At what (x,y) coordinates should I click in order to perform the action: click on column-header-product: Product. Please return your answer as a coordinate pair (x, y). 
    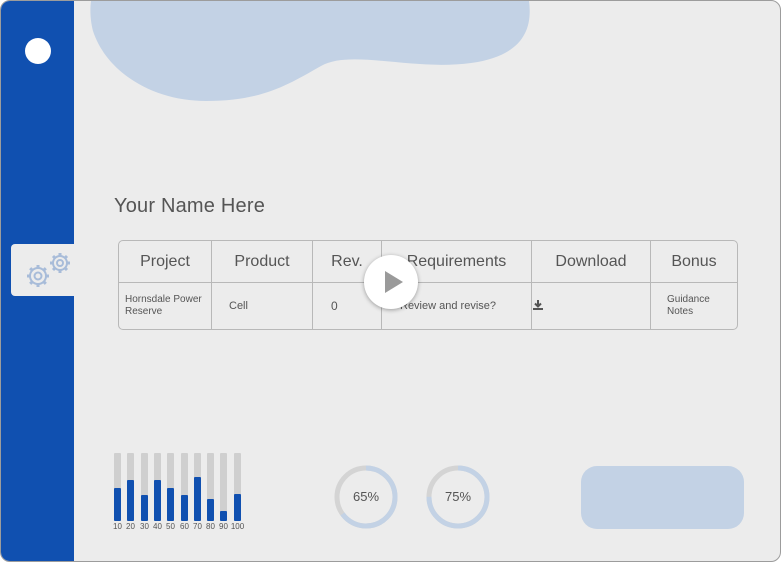
    Looking at the image, I should click on (262, 262).